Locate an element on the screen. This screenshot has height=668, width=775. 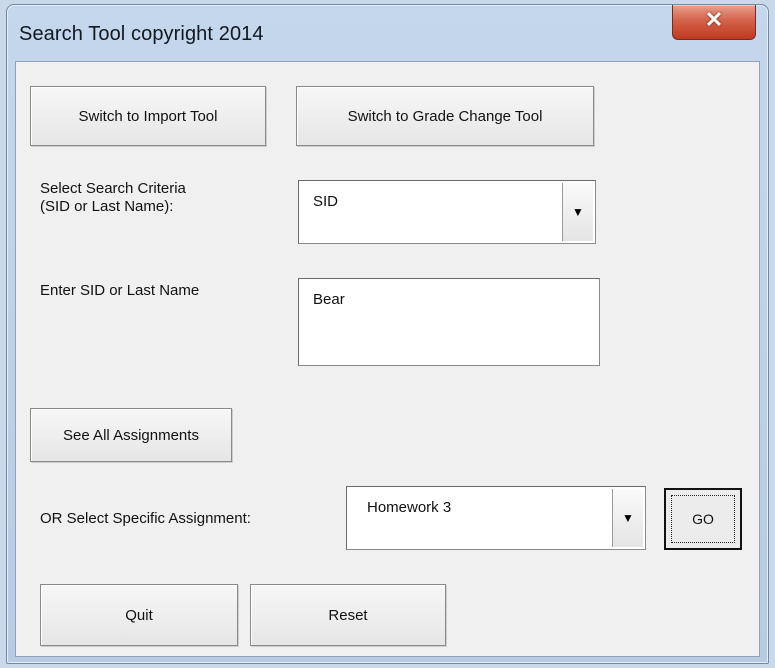
go-button: GO is located at coordinates (703, 519).